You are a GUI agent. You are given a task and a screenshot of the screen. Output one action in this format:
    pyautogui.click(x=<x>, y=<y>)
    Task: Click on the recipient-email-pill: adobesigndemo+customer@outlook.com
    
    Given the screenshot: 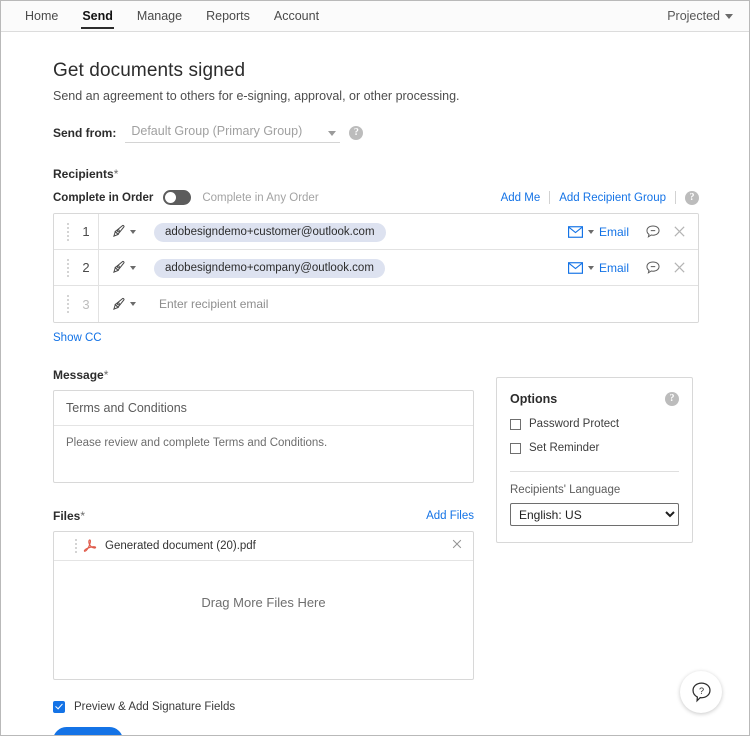 What is the action you would take?
    pyautogui.click(x=270, y=232)
    